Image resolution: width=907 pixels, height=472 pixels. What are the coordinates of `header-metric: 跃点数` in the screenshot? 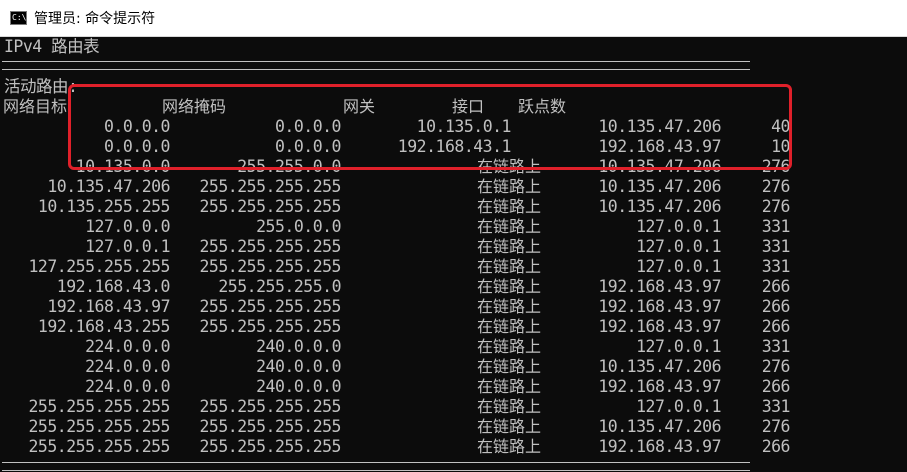 It's located at (542, 106).